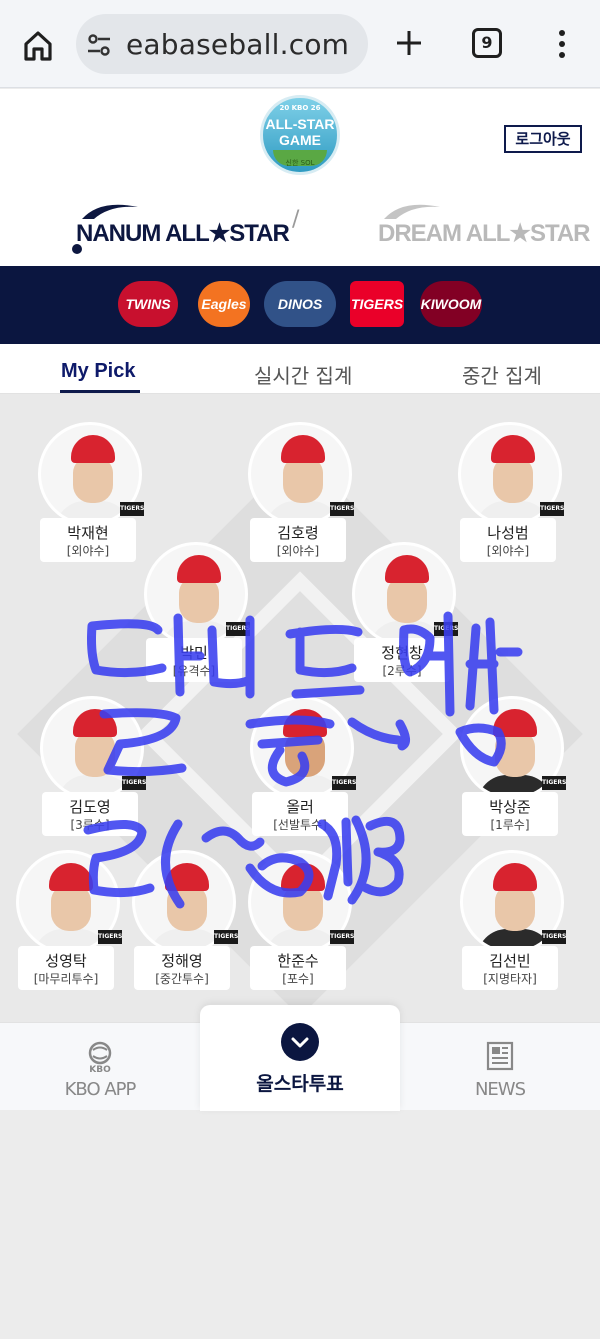 This screenshot has height=1339, width=600. What do you see at coordinates (224, 304) in the screenshot?
I see `team-logo-eagles: Eagles` at bounding box center [224, 304].